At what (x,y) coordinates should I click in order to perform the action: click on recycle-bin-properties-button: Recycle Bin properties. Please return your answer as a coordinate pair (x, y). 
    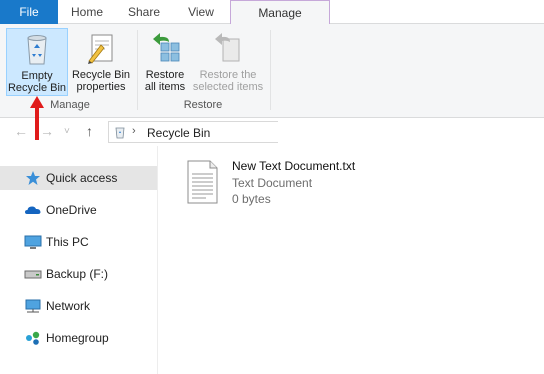
    Looking at the image, I should click on (101, 62).